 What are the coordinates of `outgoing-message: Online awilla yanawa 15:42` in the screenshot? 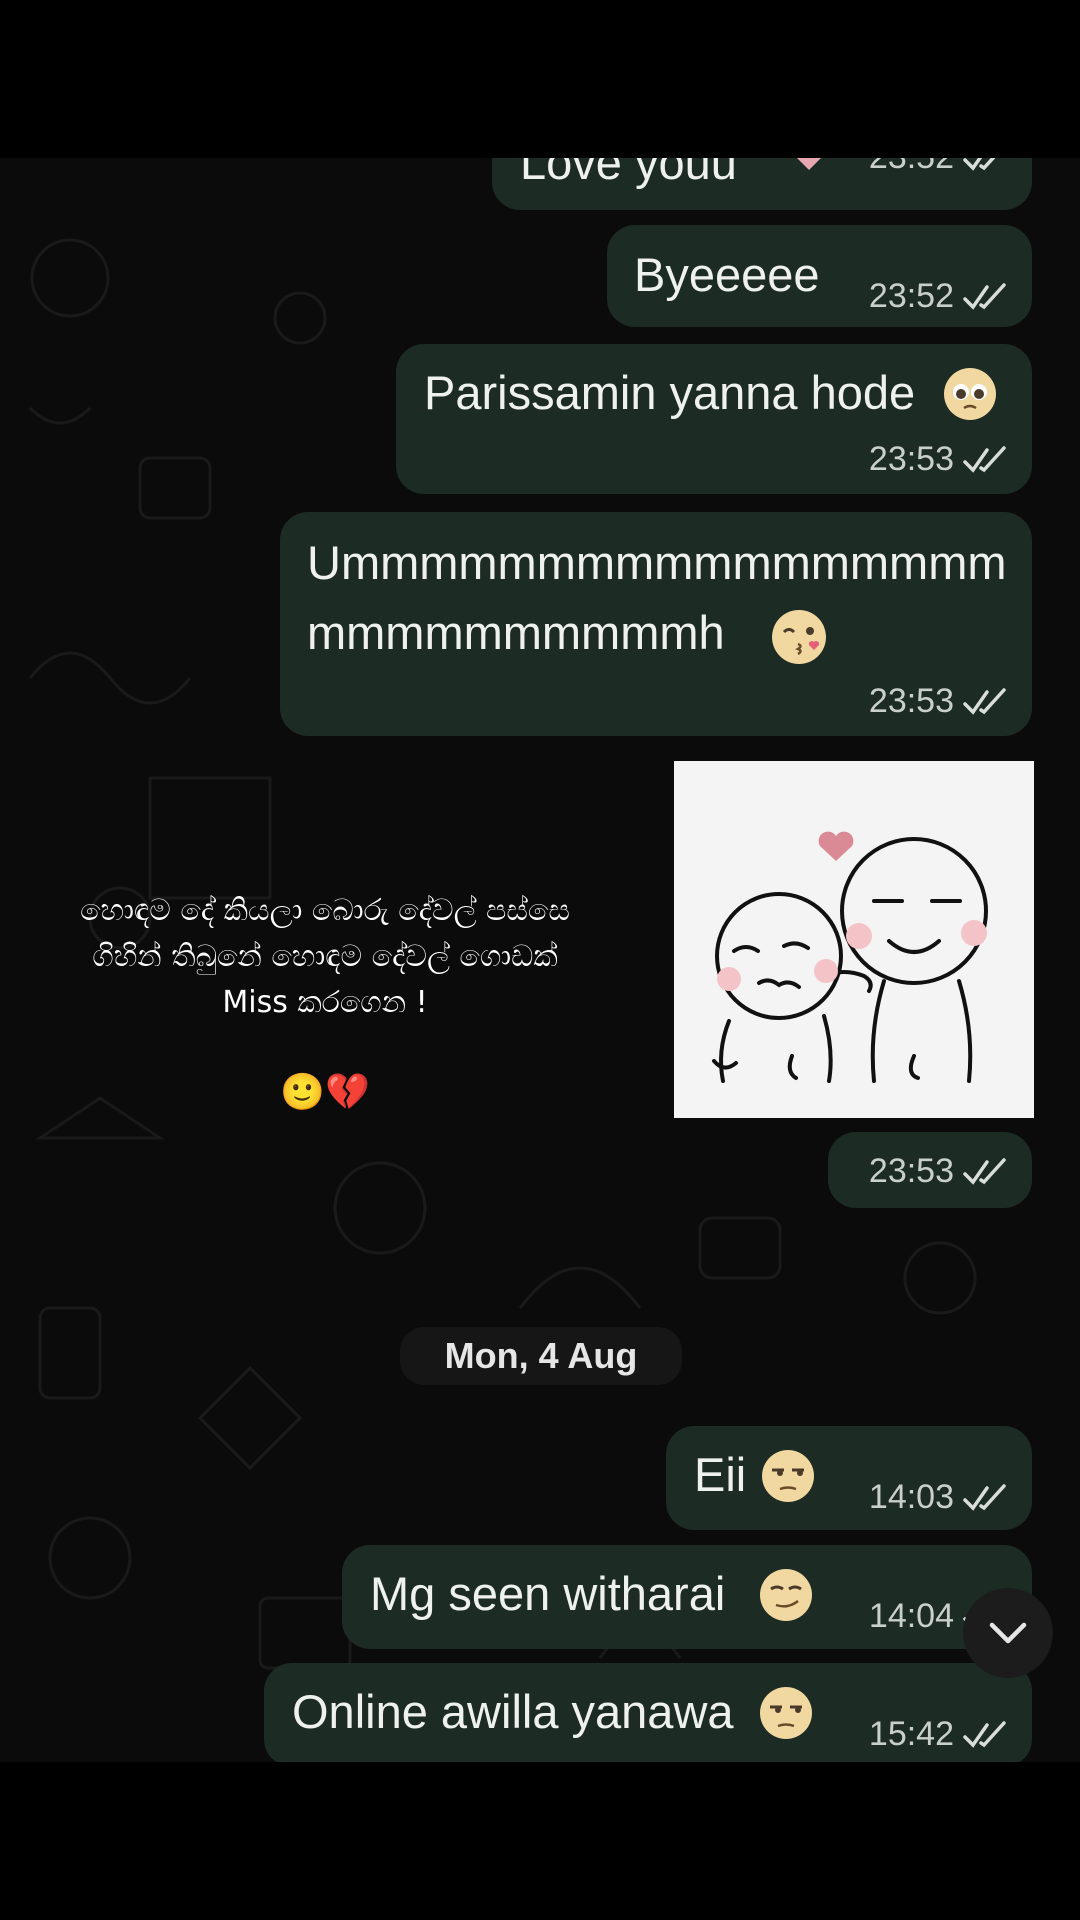 It's located at (648, 1712).